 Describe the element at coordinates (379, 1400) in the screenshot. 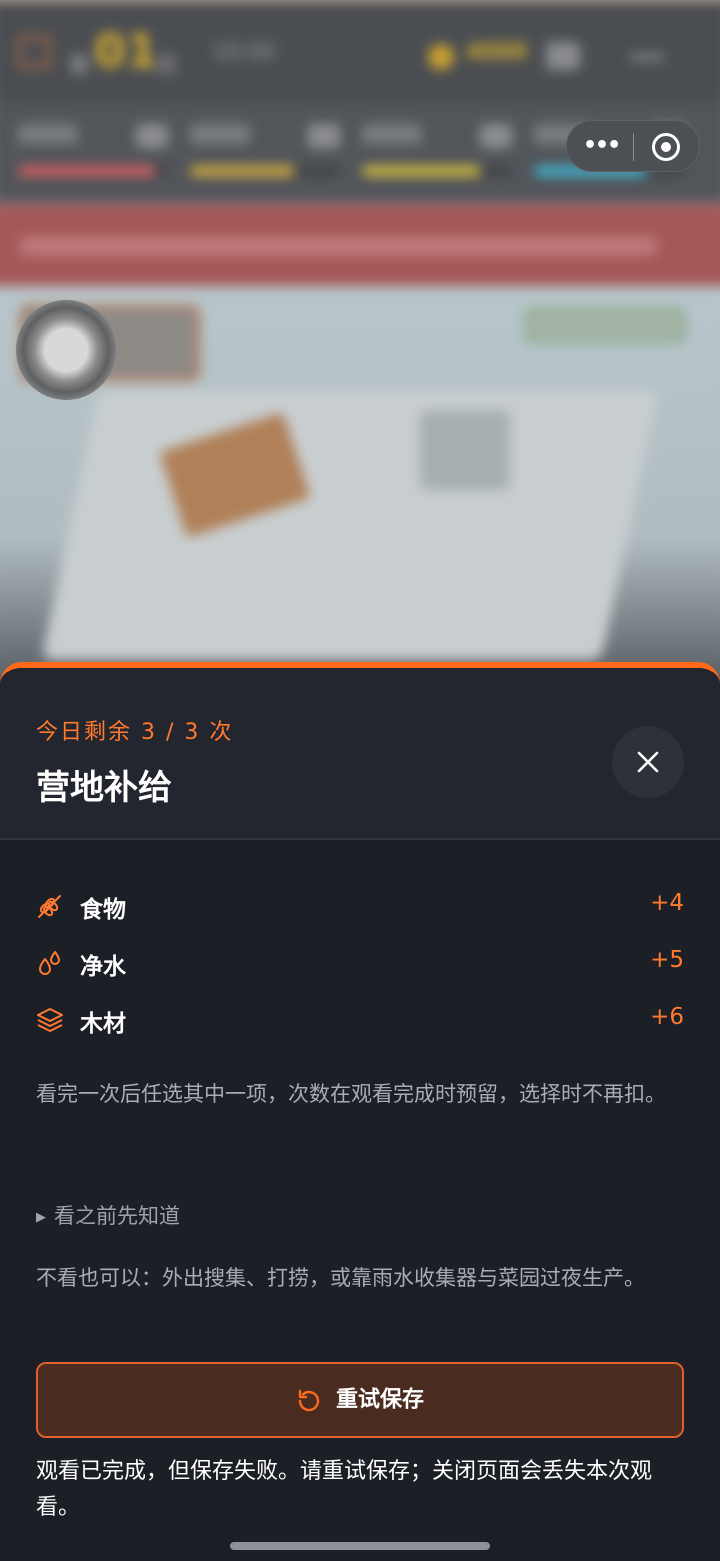

I see `retry-save-label: 重试保存` at that location.